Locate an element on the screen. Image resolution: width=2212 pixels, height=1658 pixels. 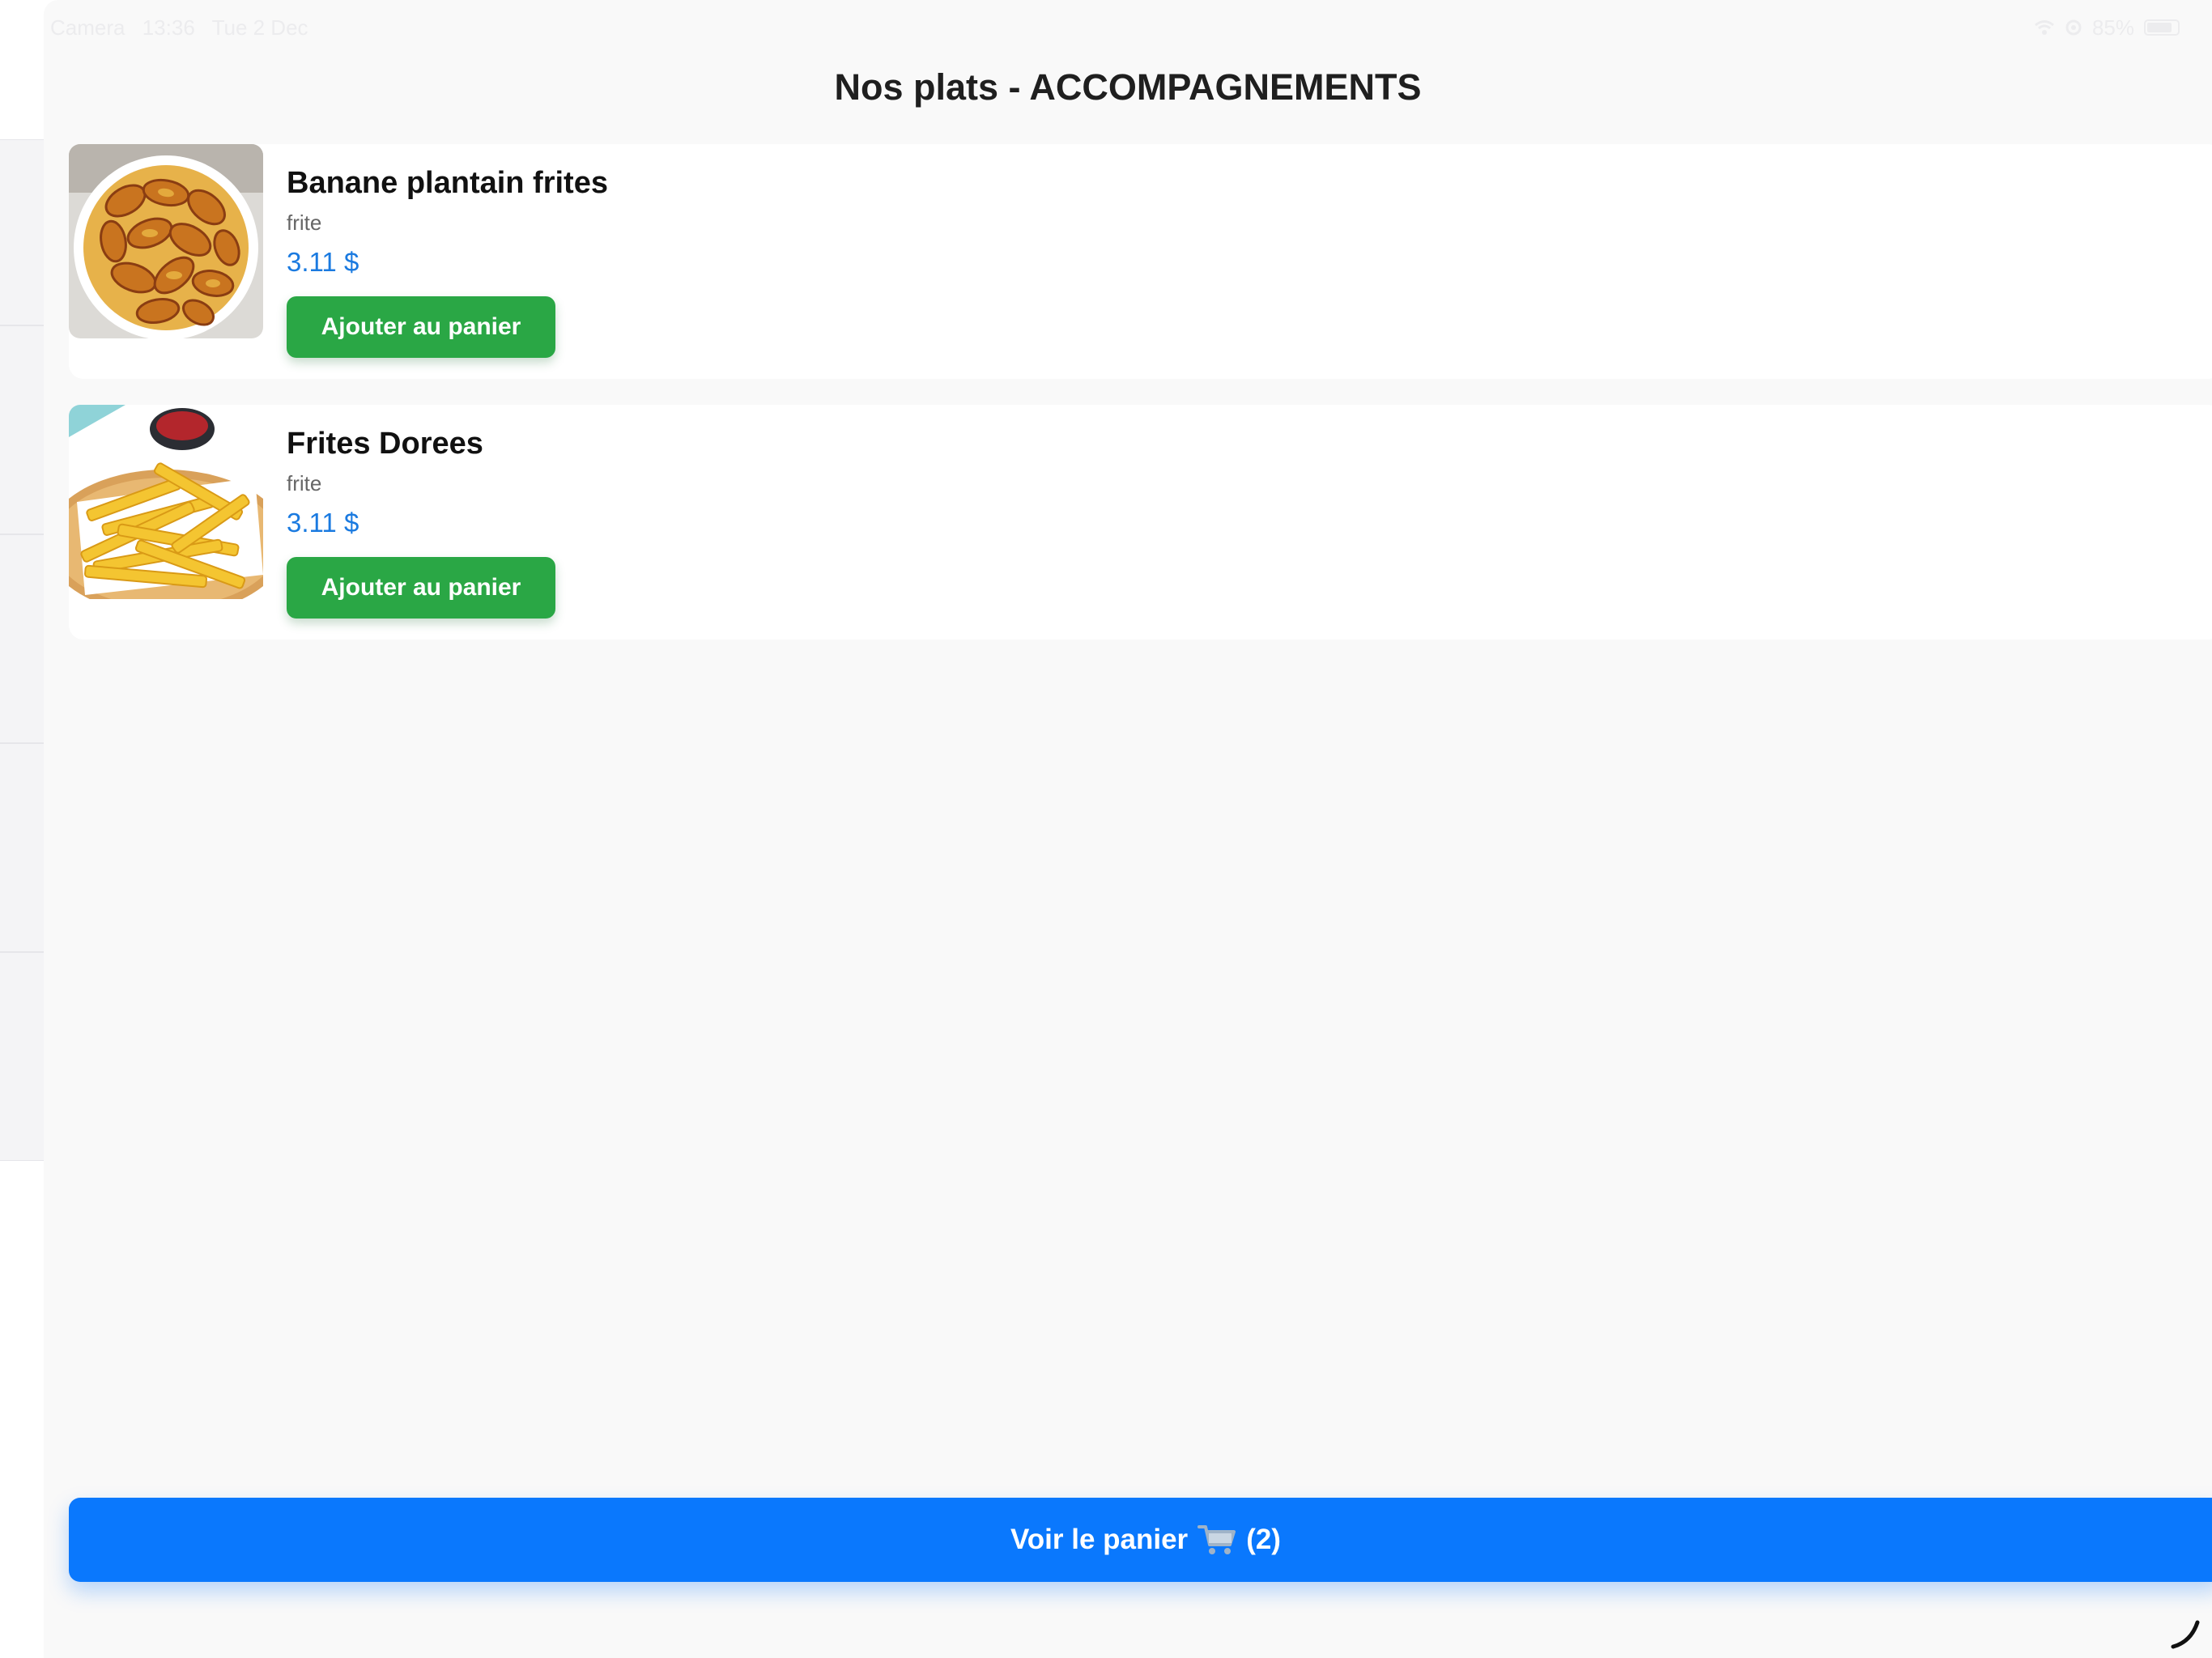
status-left: Camera 13:36 Tue 2 Dec is located at coordinates (185, 27).